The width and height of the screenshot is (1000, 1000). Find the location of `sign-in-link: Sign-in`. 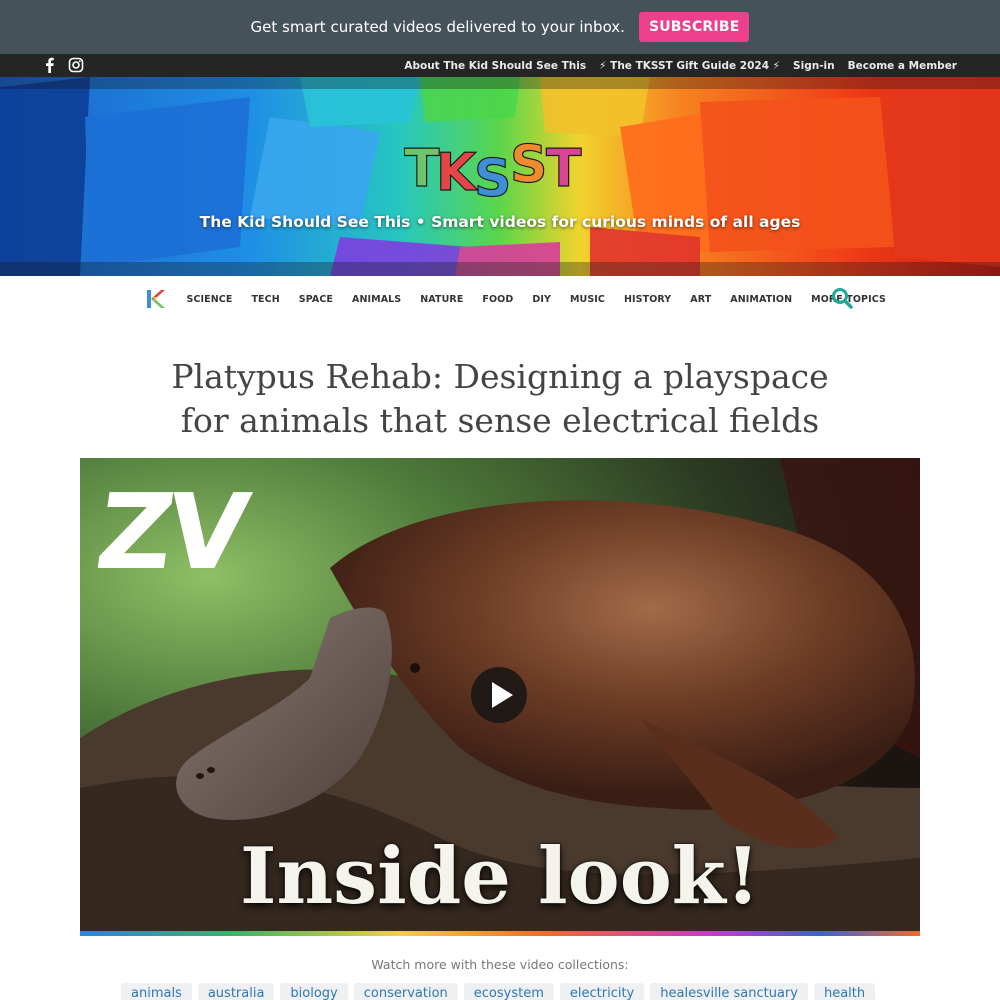

sign-in-link: Sign-in is located at coordinates (814, 66).